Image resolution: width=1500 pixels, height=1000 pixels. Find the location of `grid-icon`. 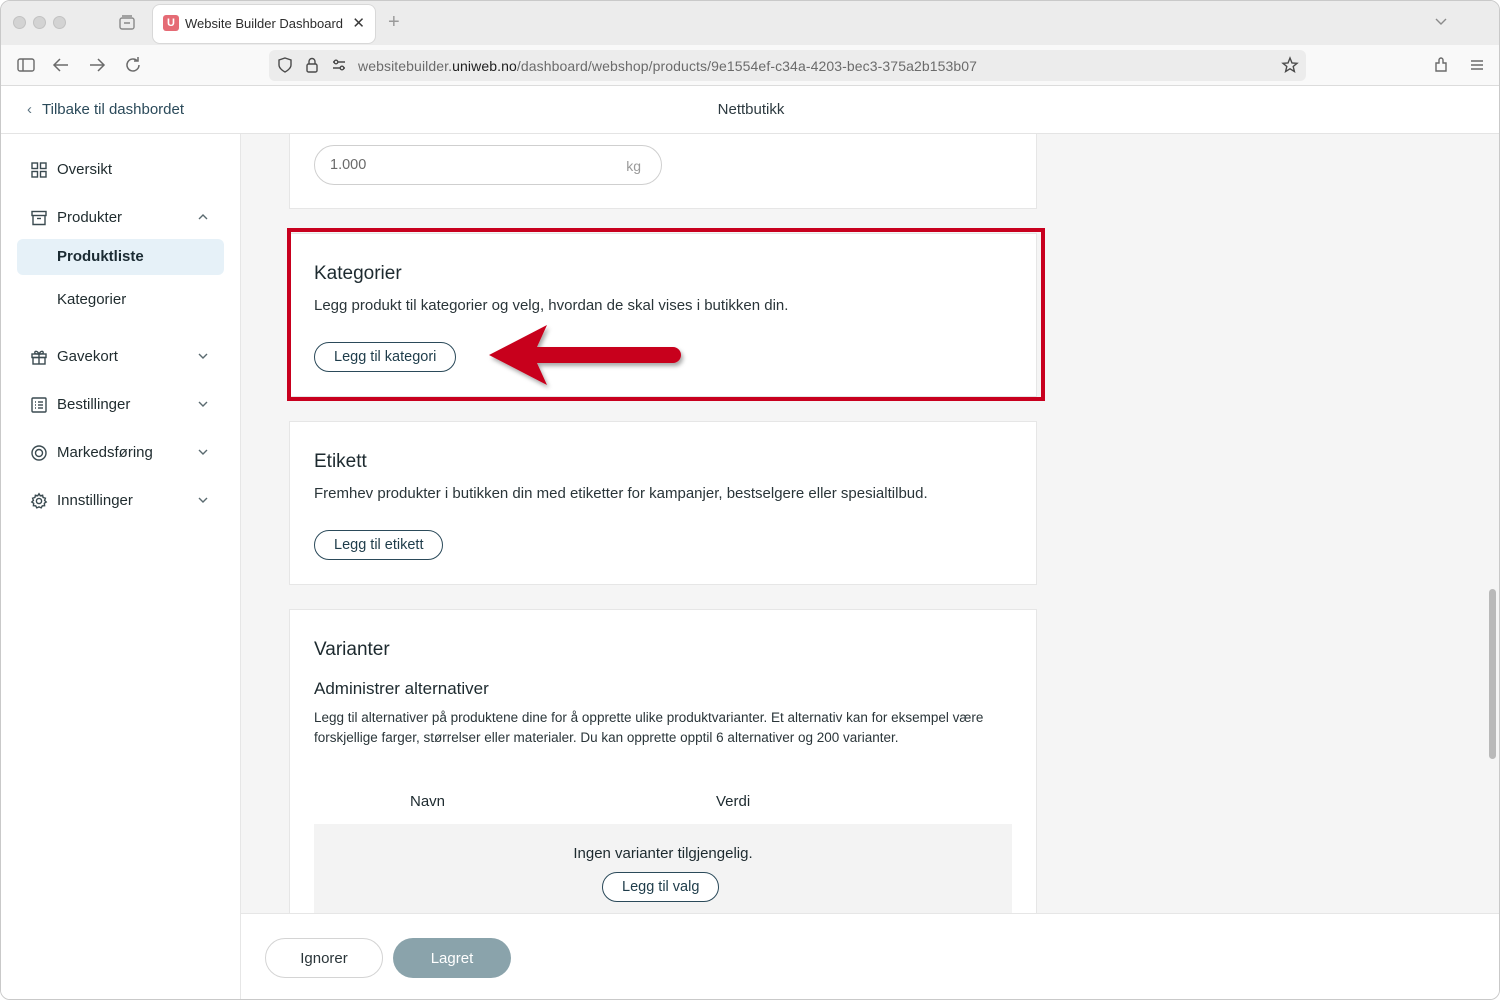

grid-icon is located at coordinates (39, 170).